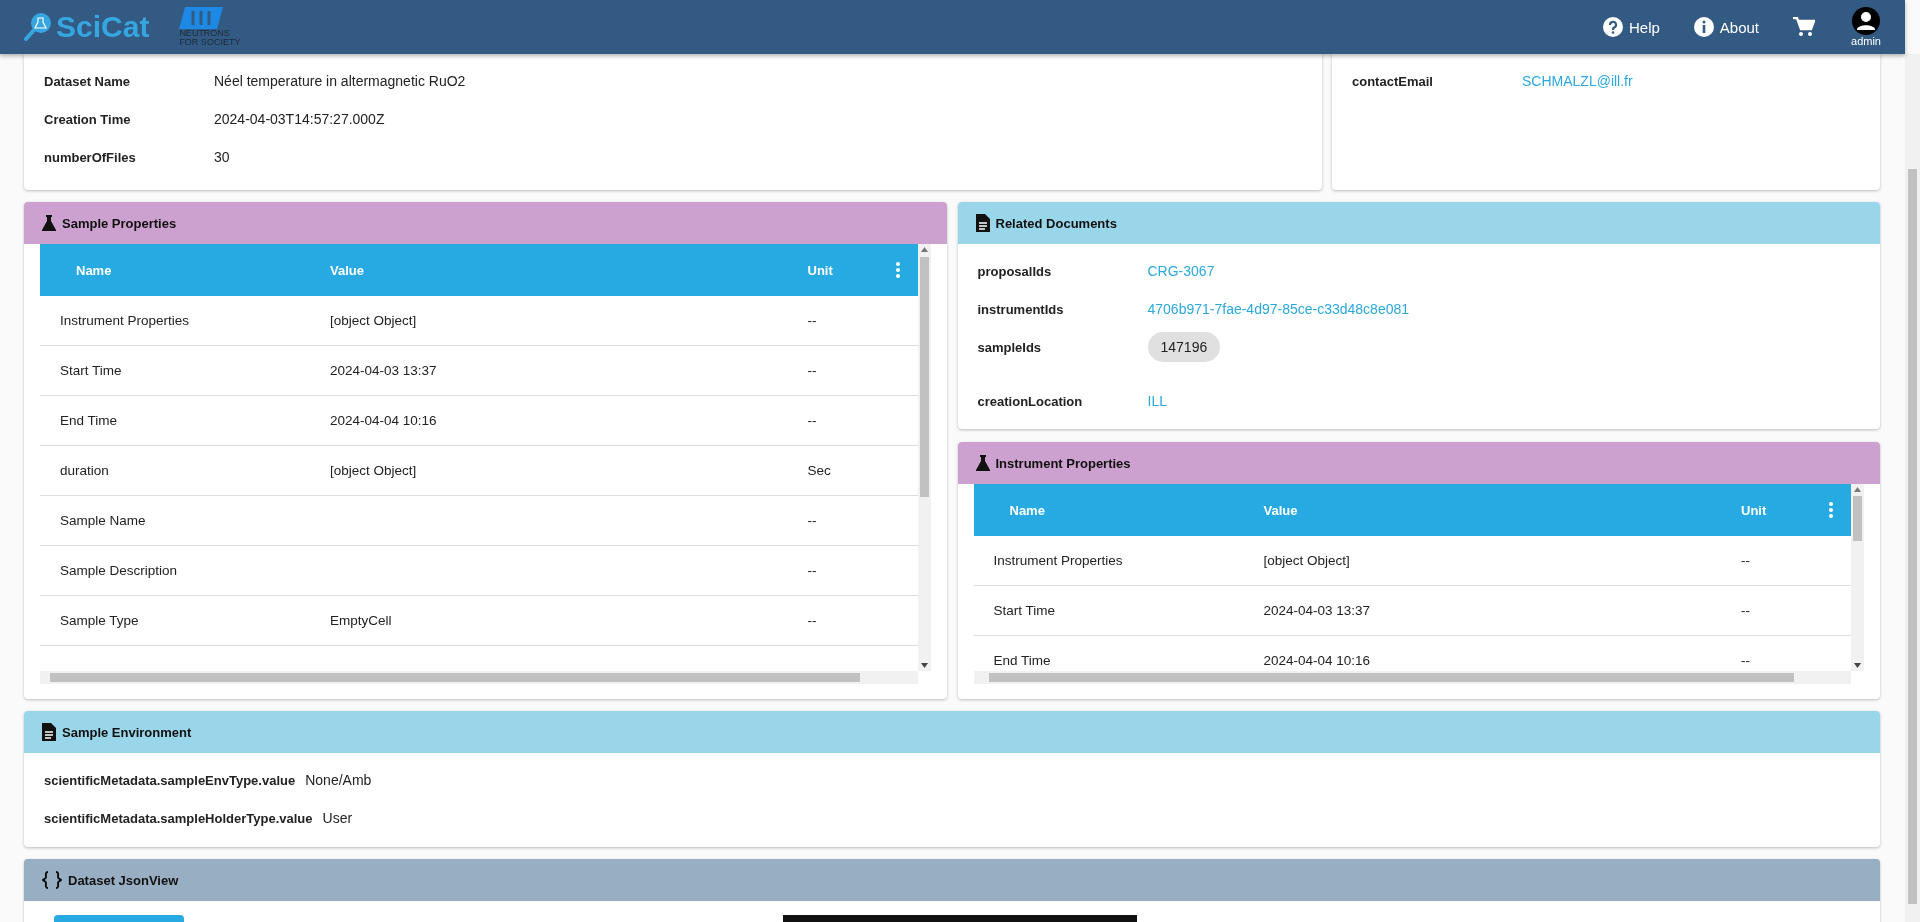 The height and width of the screenshot is (922, 1920). What do you see at coordinates (84, 470) in the screenshot?
I see `table-cell-text: duration` at bounding box center [84, 470].